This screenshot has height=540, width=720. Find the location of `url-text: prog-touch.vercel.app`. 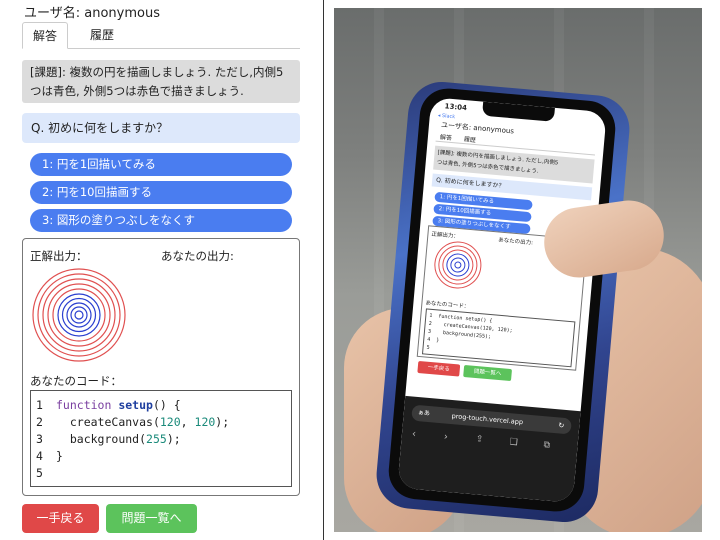

url-text: prog-touch.vercel.app is located at coordinates (487, 419).